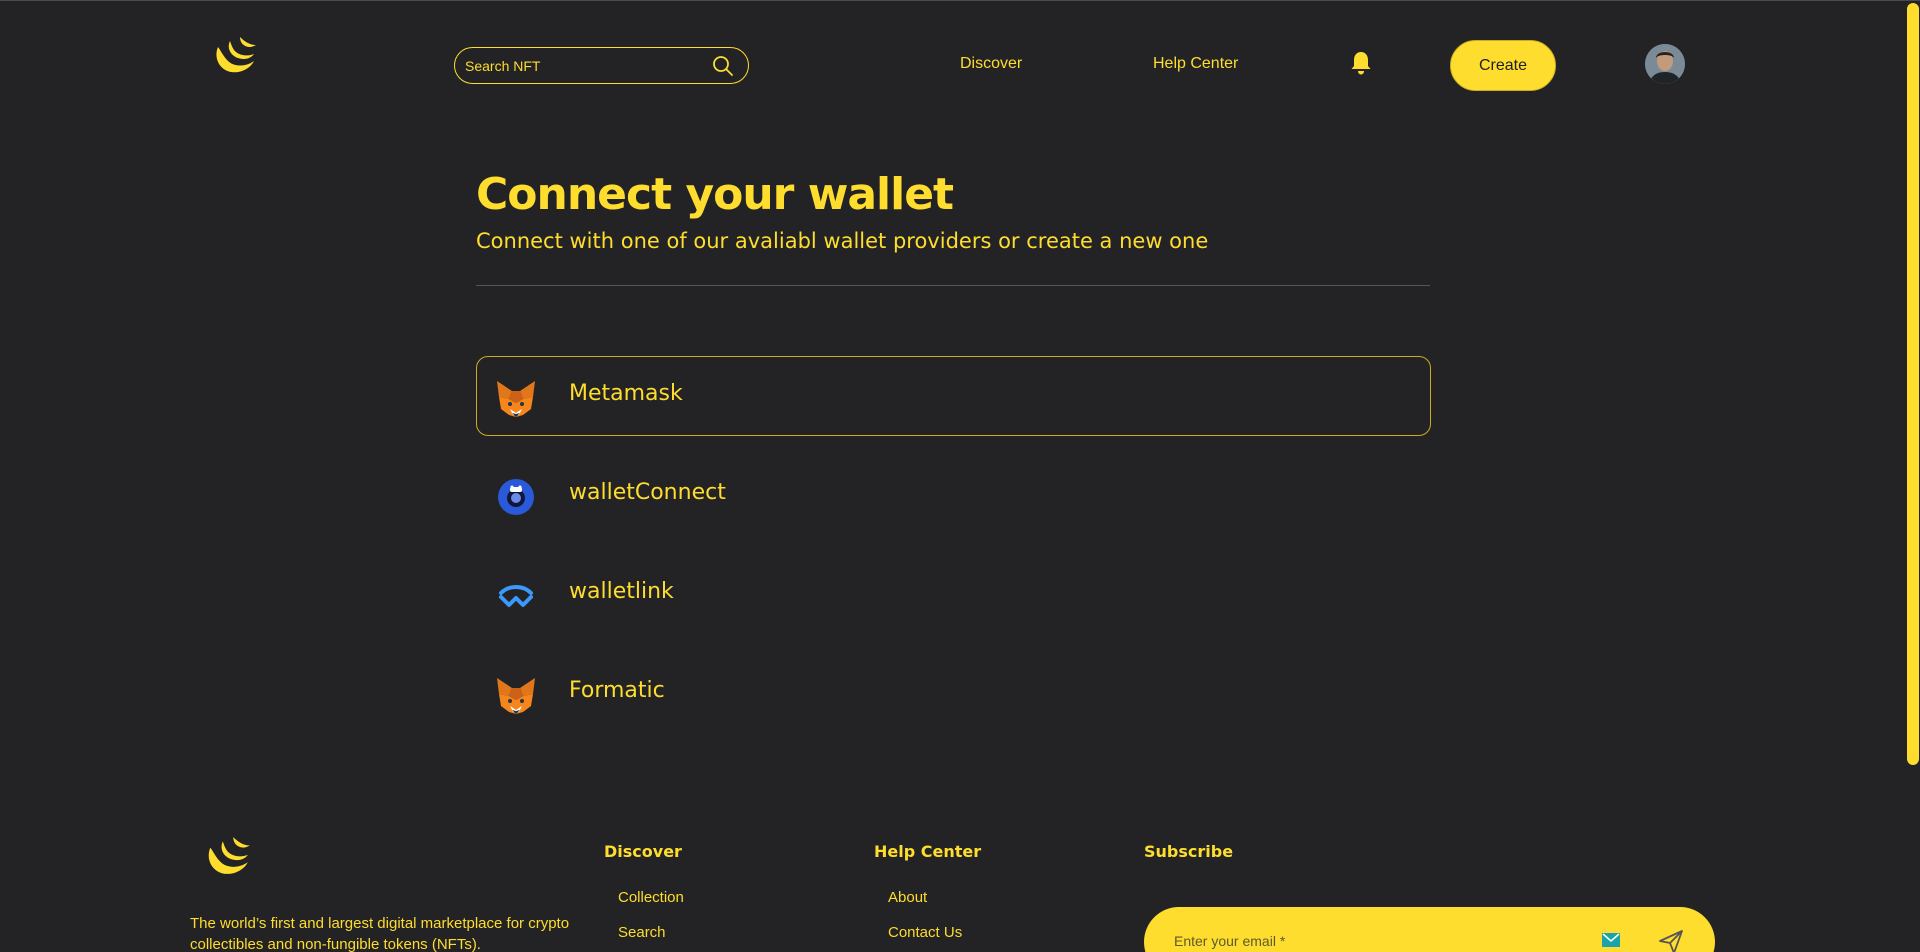 The image size is (1920, 952). Describe the element at coordinates (1665, 64) in the screenshot. I see `user-avatar` at that location.